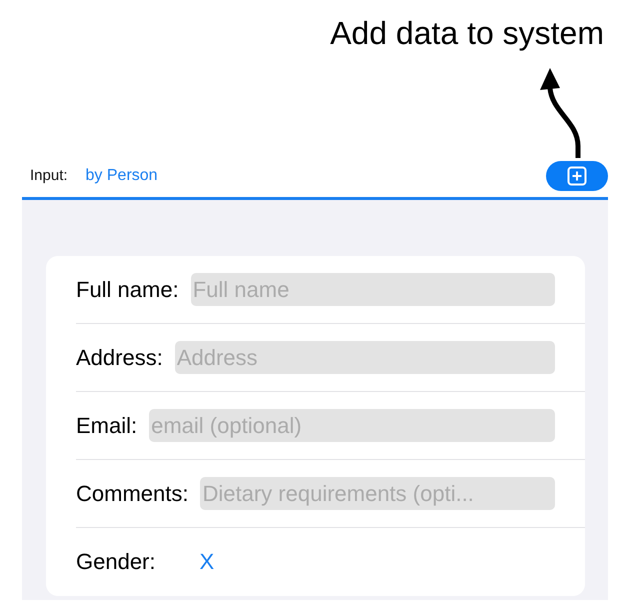 This screenshot has height=616, width=624. Describe the element at coordinates (352, 425) in the screenshot. I see `input-field: email (optional)` at that location.